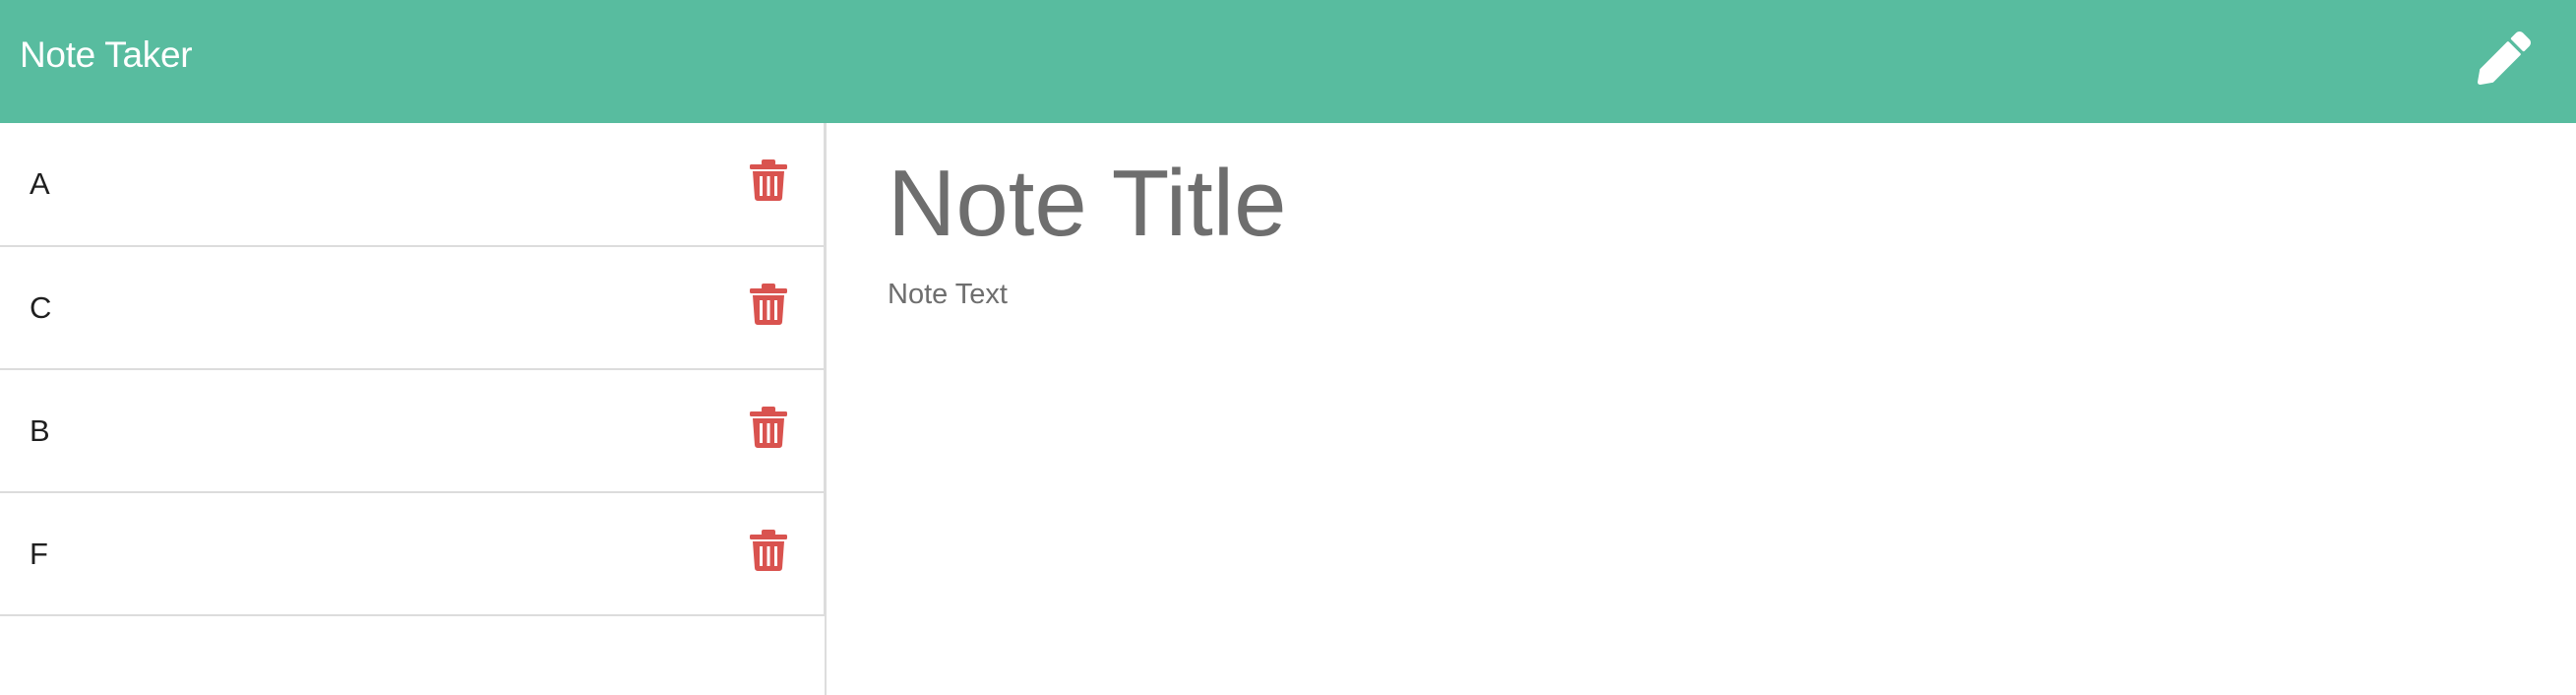 The height and width of the screenshot is (695, 2576). I want to click on note-item-title: B, so click(40, 430).